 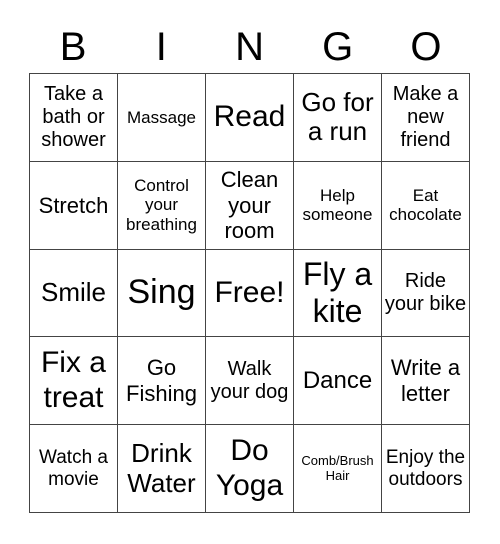 I want to click on bingo-cell: Ride your bike, so click(x=426, y=293).